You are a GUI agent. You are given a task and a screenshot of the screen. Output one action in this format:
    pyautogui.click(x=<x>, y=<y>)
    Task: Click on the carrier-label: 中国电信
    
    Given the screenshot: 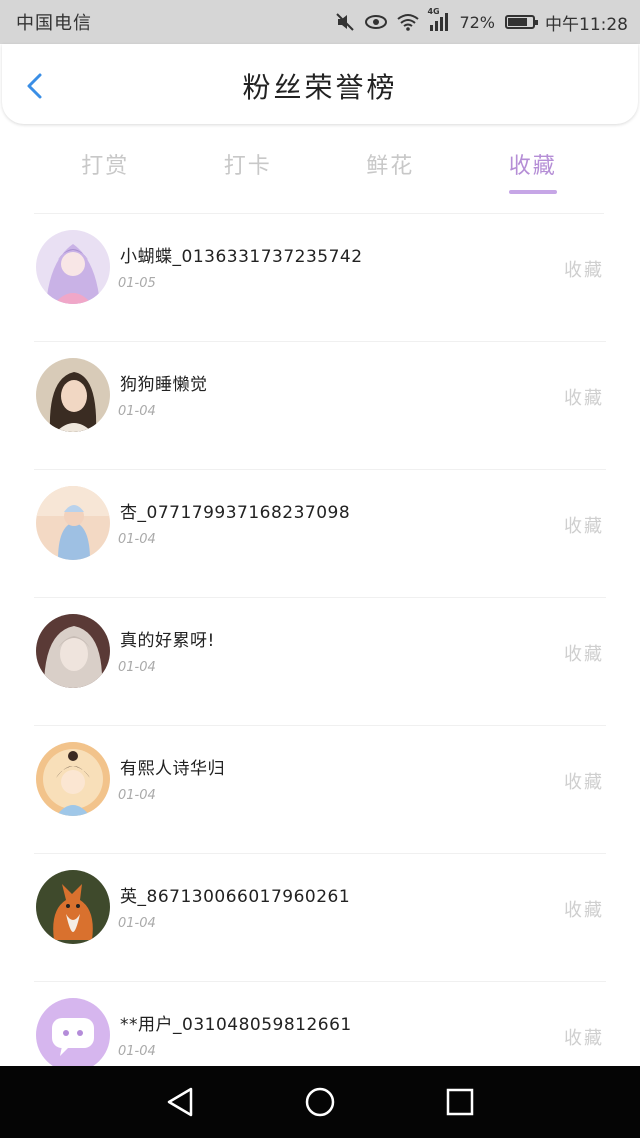 What is the action you would take?
    pyautogui.click(x=54, y=23)
    